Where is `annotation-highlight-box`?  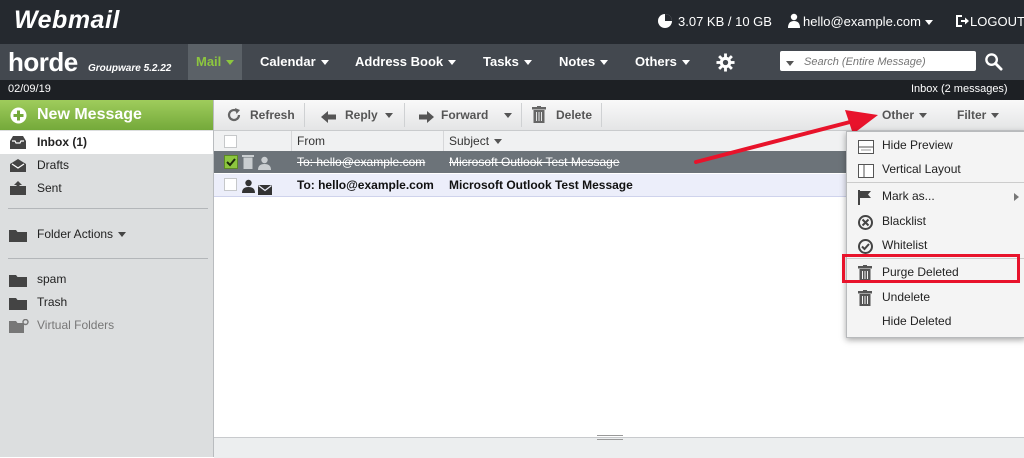 annotation-highlight-box is located at coordinates (931, 268).